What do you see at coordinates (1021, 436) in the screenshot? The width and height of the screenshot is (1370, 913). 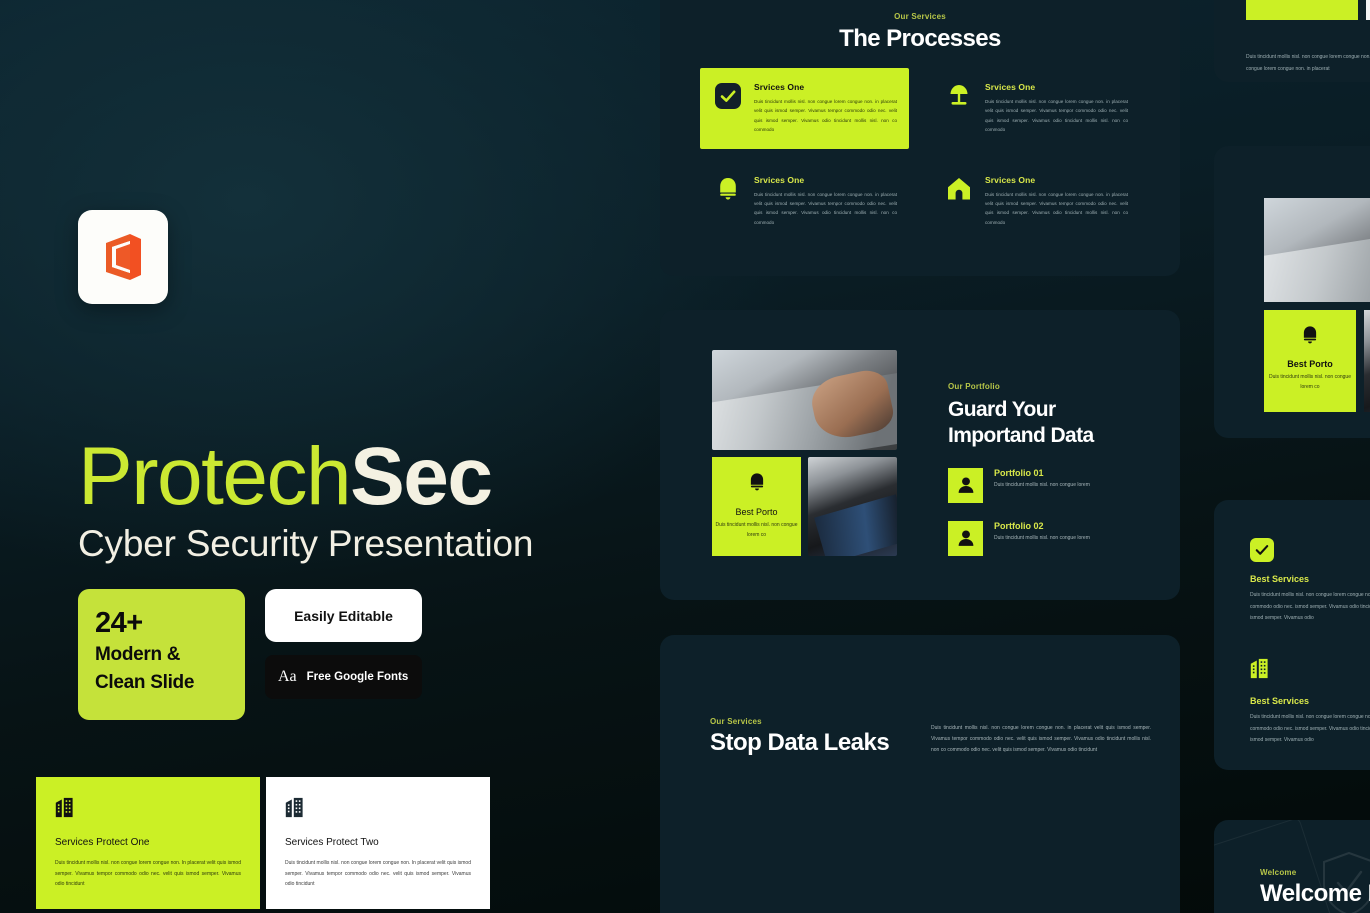 I see `slide-title-line2: Importand Data` at bounding box center [1021, 436].